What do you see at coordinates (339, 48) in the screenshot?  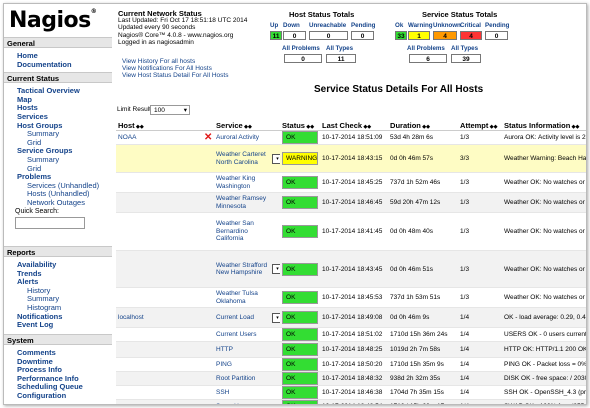 I see `host-label-all-types: All Types` at bounding box center [339, 48].